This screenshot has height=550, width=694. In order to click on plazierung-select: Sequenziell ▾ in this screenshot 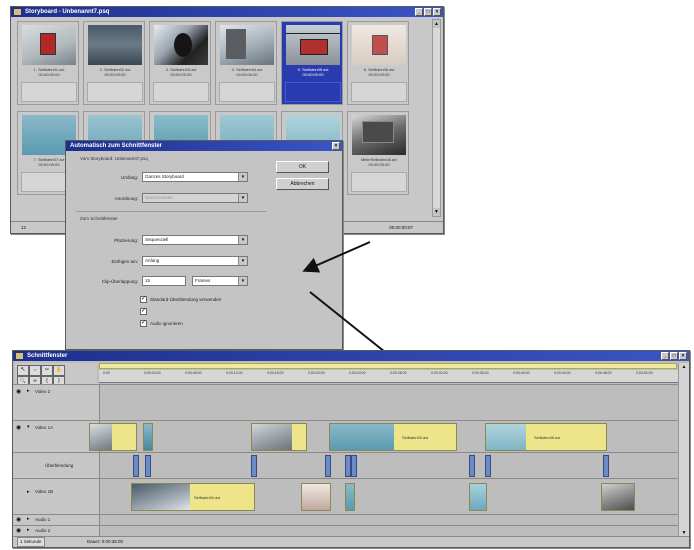, I will do `click(195, 240)`.